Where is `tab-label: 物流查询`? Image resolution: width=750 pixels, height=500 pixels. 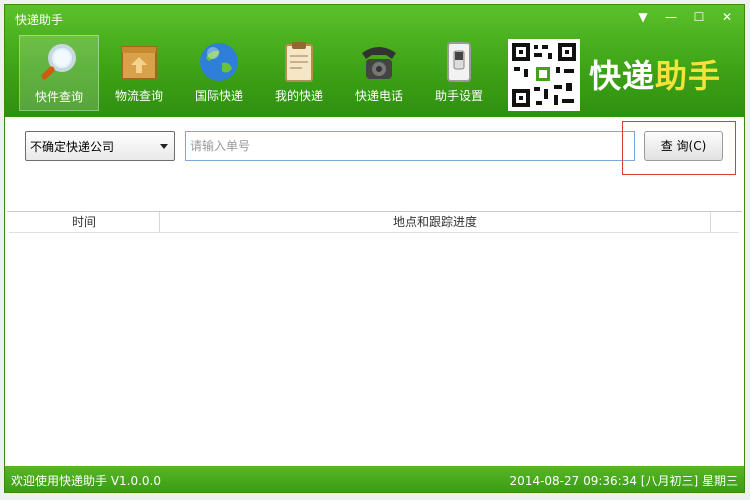
tab-label: 物流查询 is located at coordinates (138, 96).